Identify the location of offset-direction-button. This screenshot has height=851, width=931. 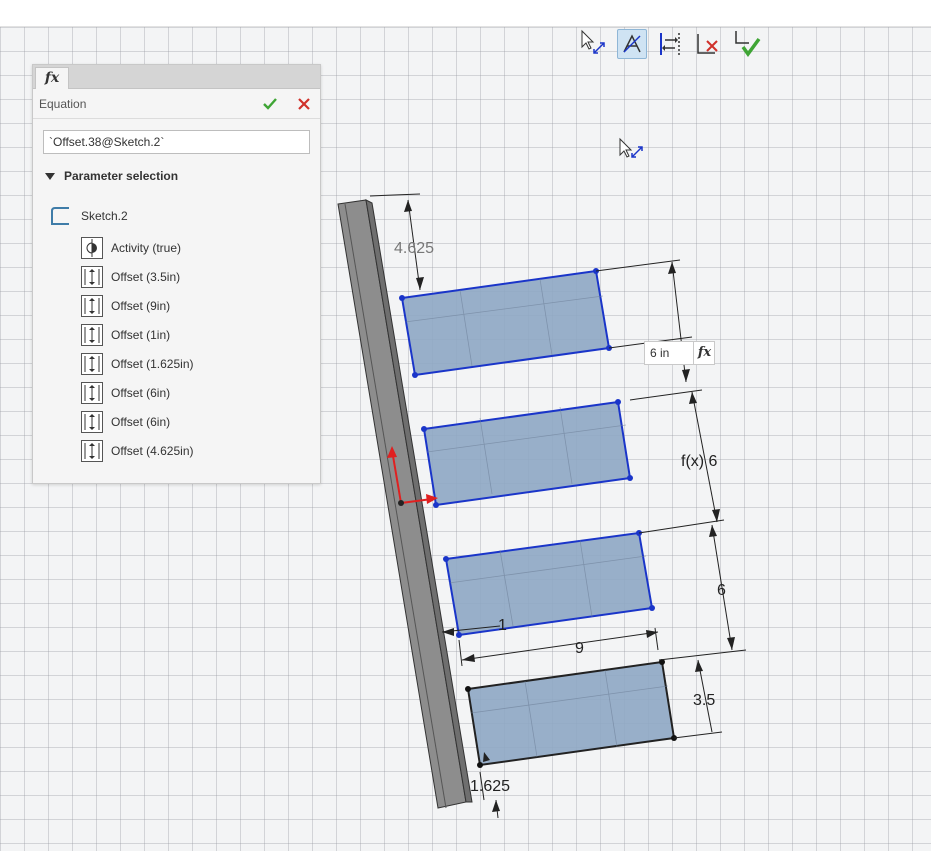
(670, 44).